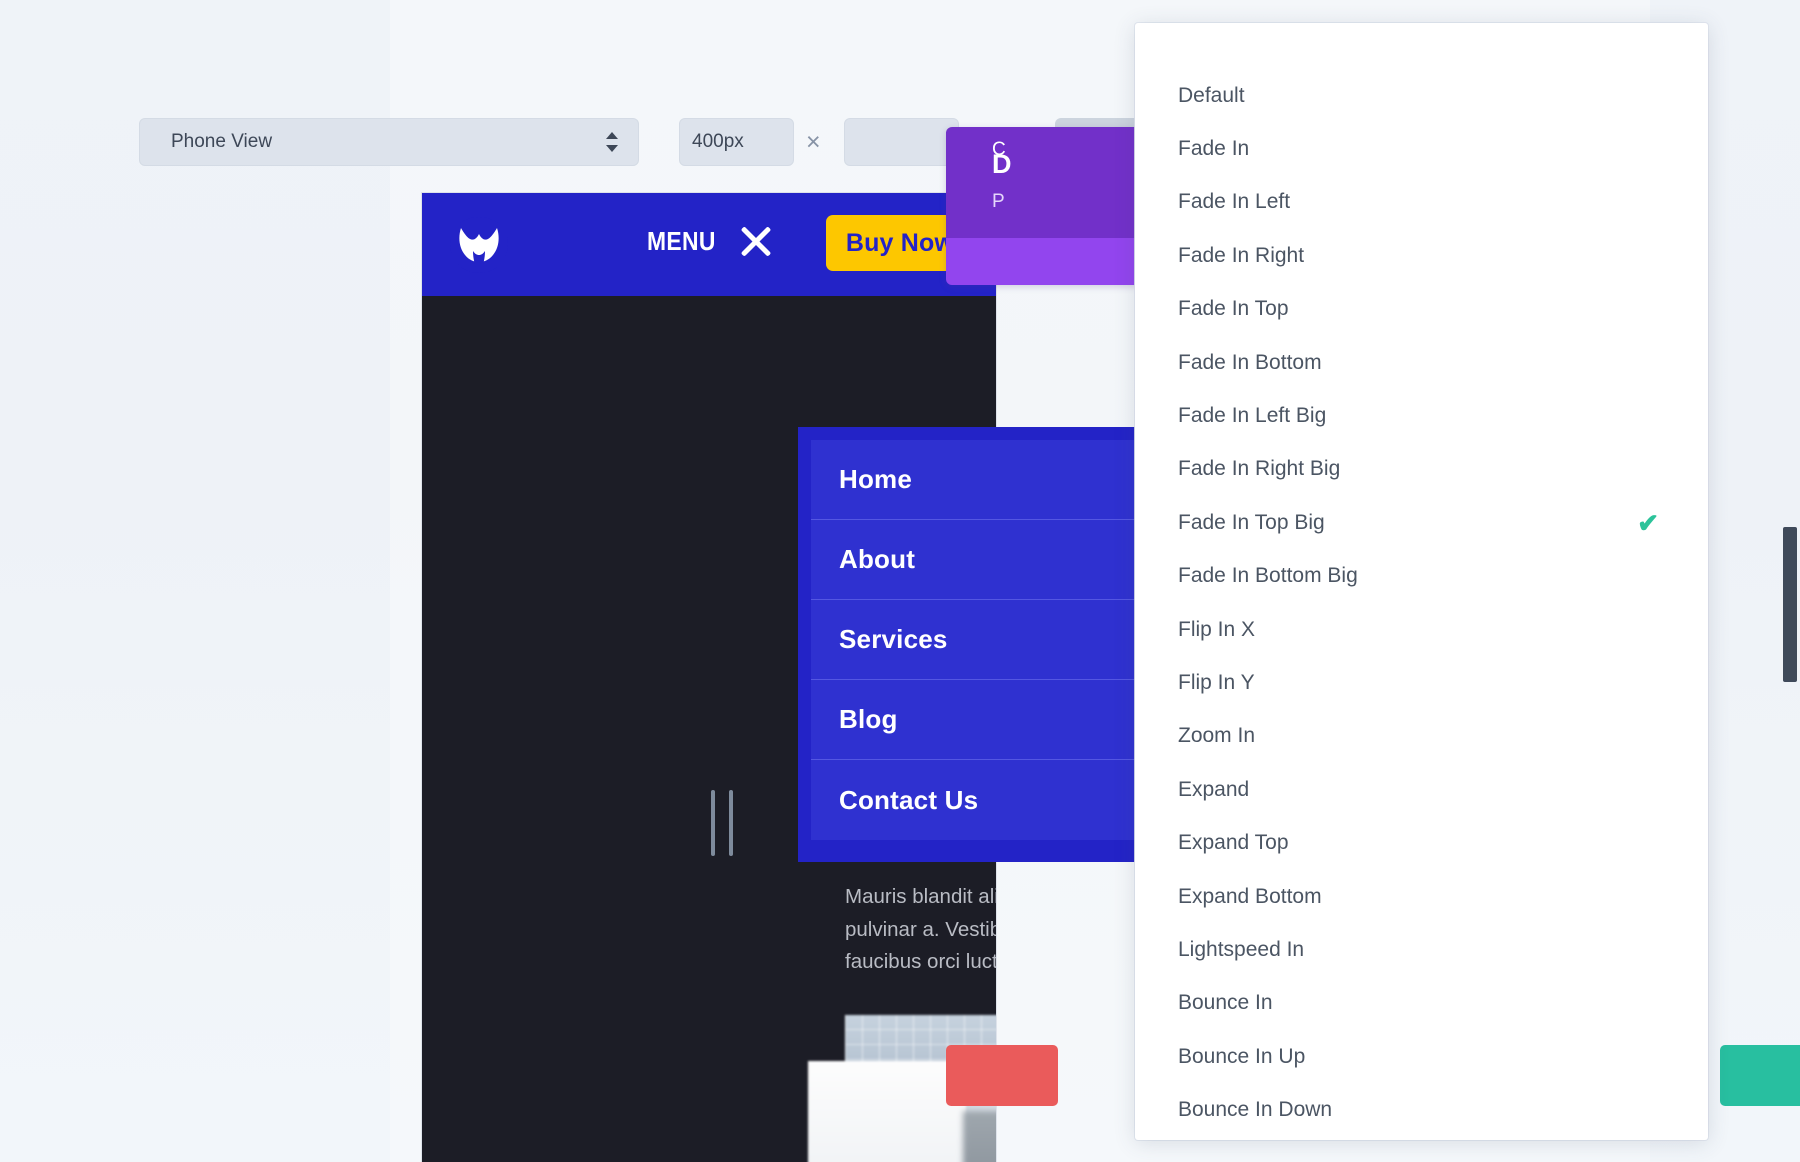  I want to click on viewport-width-input: 400px, so click(736, 142).